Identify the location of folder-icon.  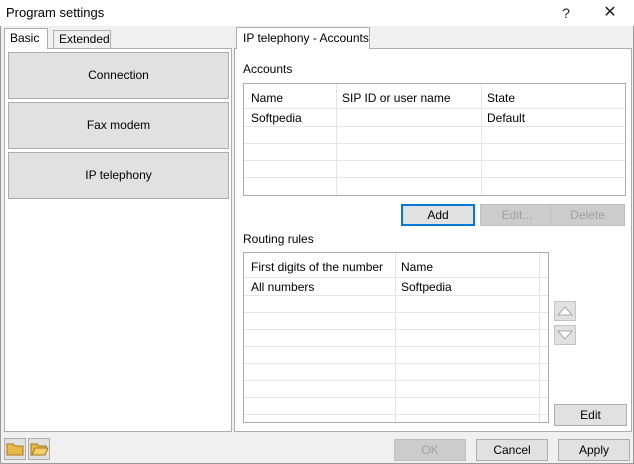
(15, 449).